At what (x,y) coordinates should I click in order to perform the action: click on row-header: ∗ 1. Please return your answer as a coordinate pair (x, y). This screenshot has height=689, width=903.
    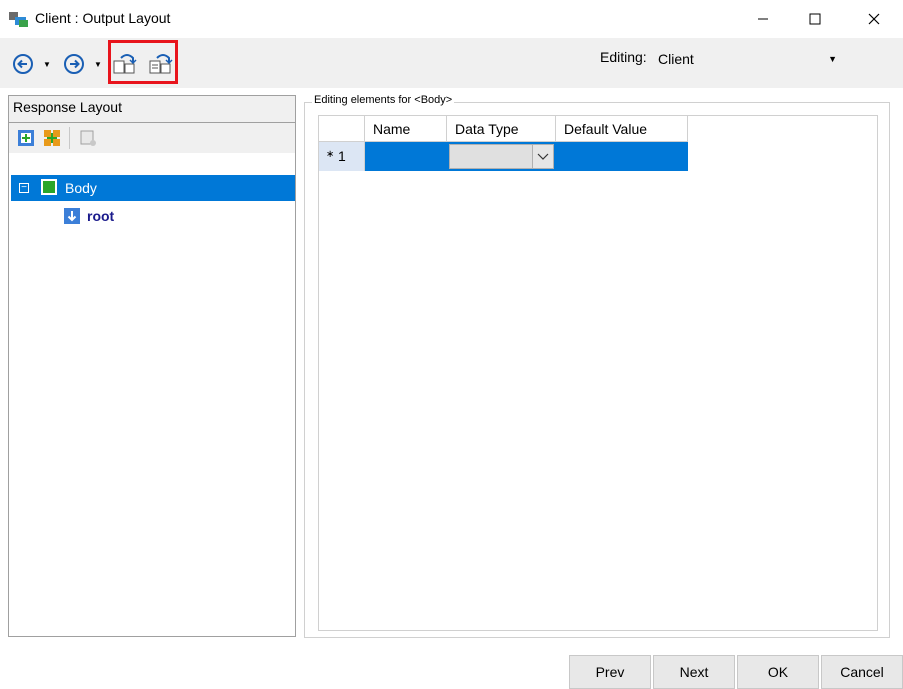
    Looking at the image, I should click on (342, 156).